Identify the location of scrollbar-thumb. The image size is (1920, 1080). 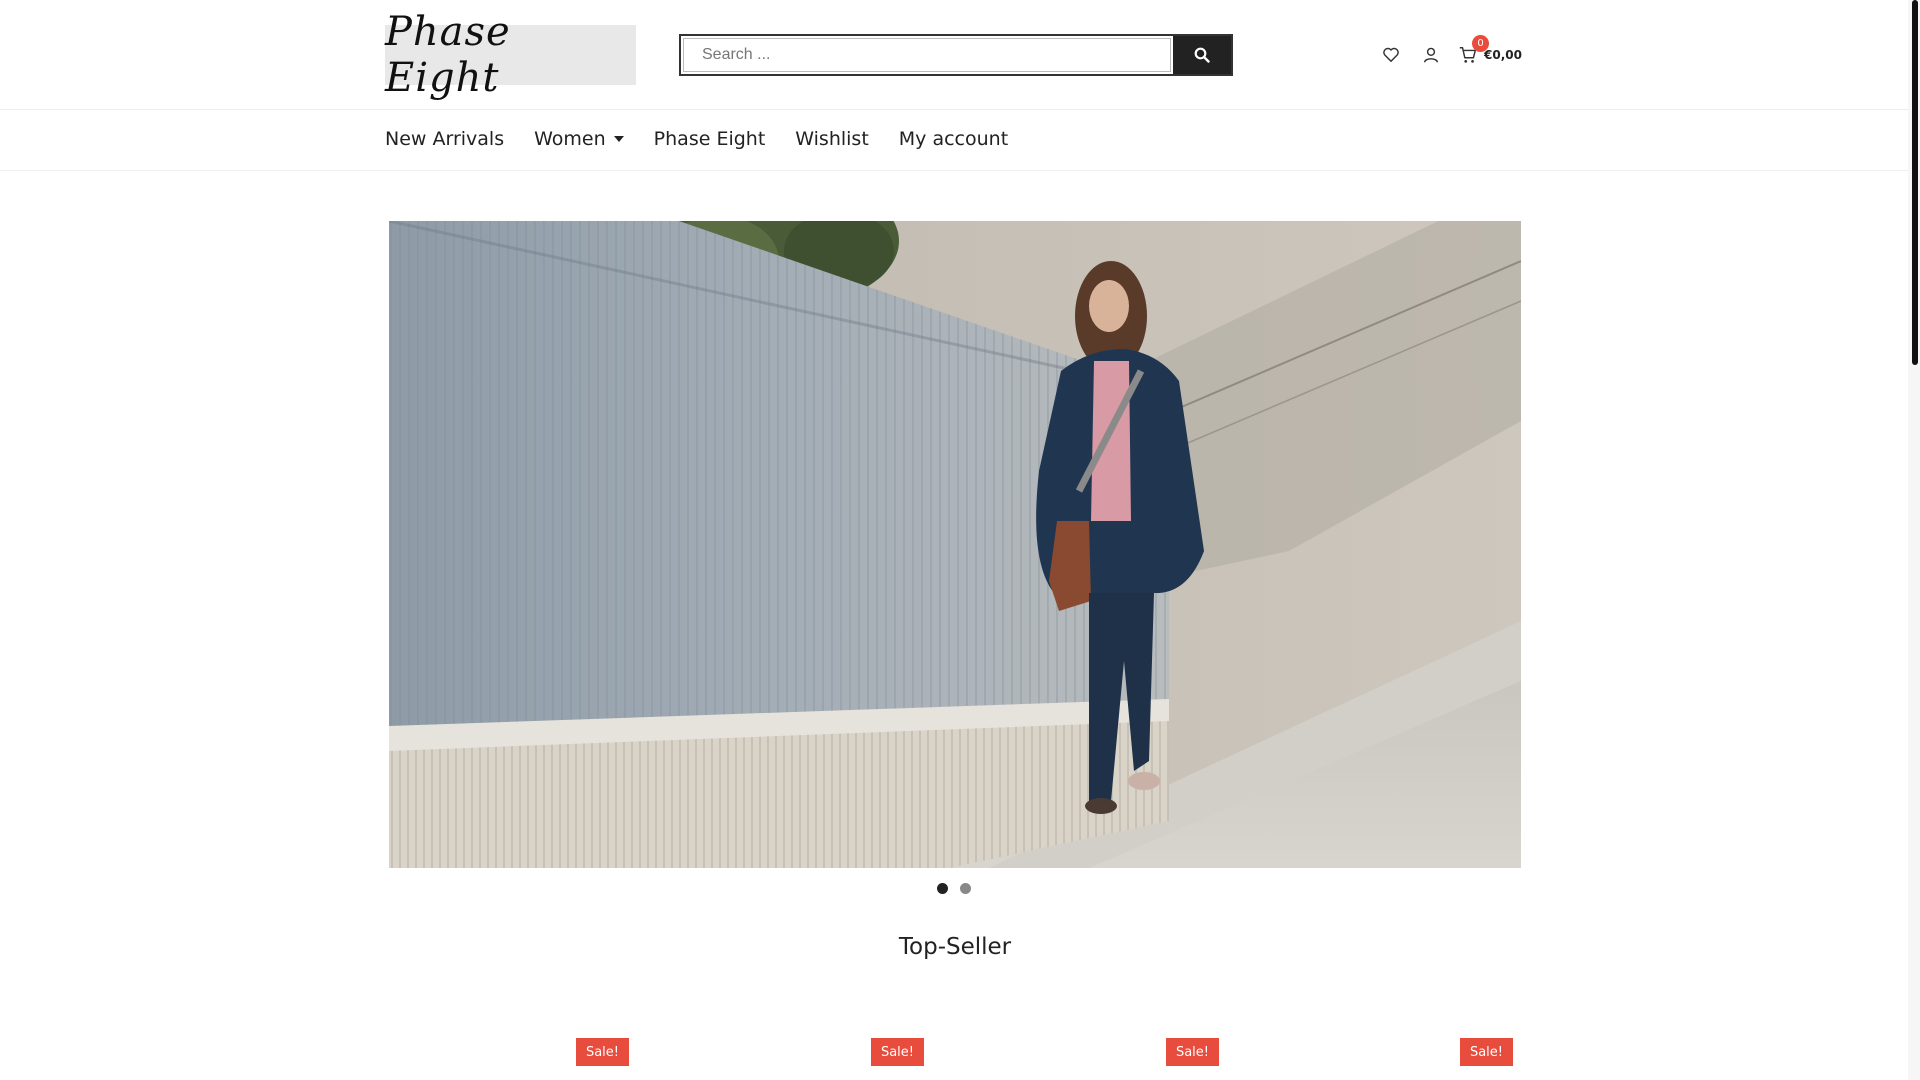
(1915, 182).